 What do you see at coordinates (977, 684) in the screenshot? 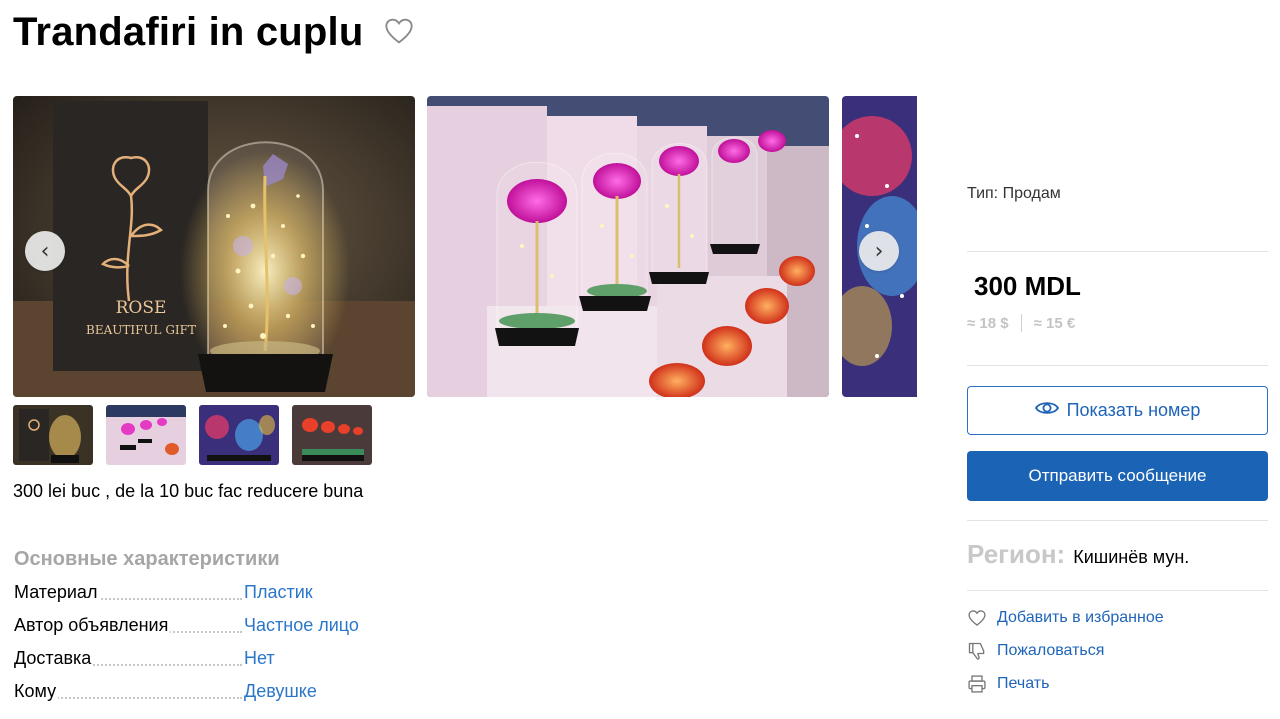
I see `printer-icon` at bounding box center [977, 684].